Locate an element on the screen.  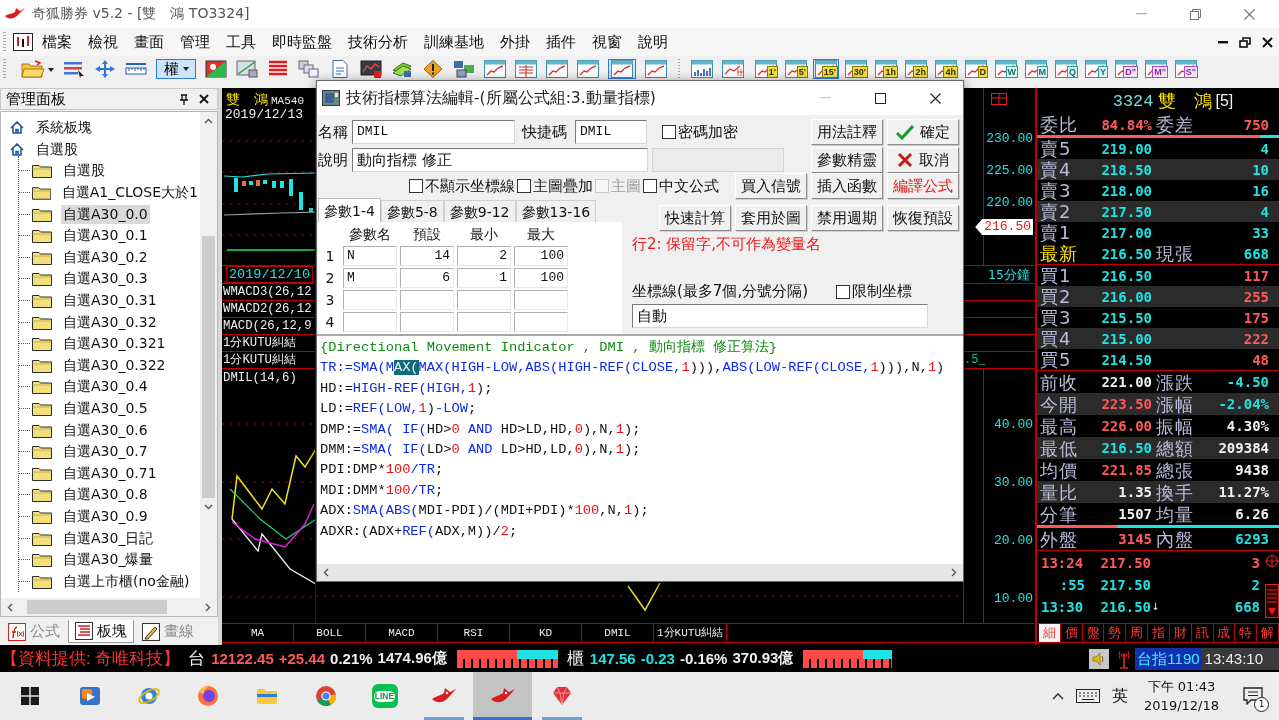
dialog-button: 快速計算 is located at coordinates (695, 218).